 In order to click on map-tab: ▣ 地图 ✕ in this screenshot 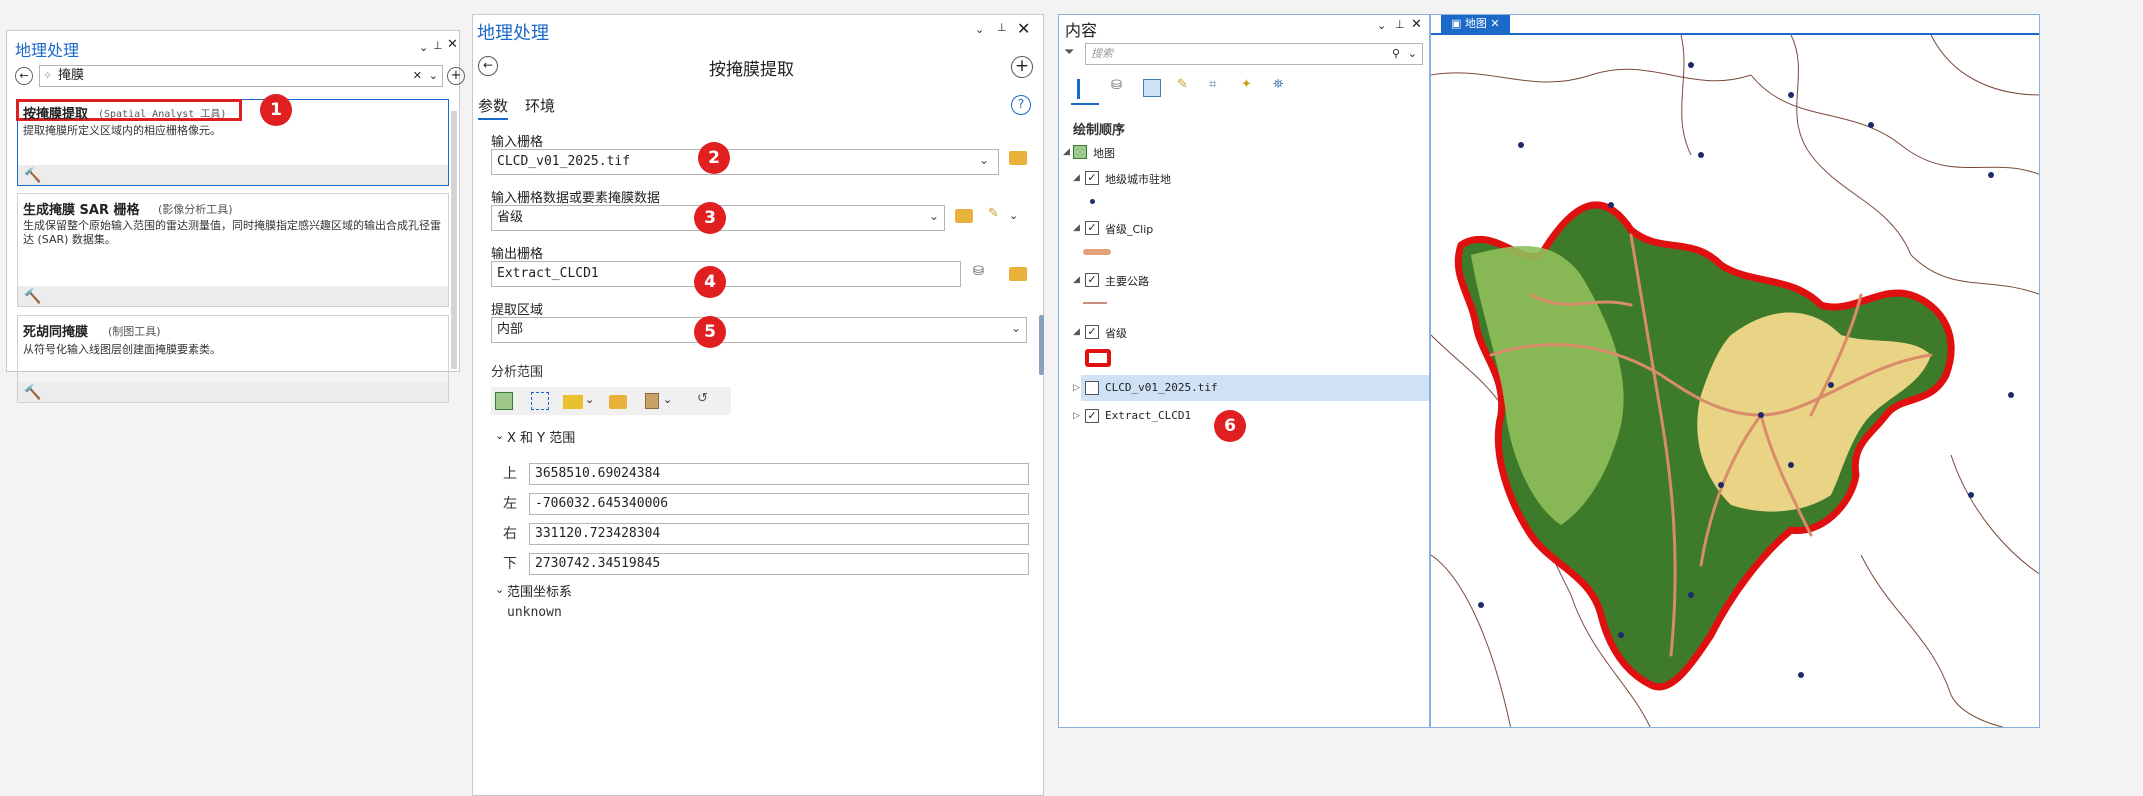, I will do `click(1475, 24)`.